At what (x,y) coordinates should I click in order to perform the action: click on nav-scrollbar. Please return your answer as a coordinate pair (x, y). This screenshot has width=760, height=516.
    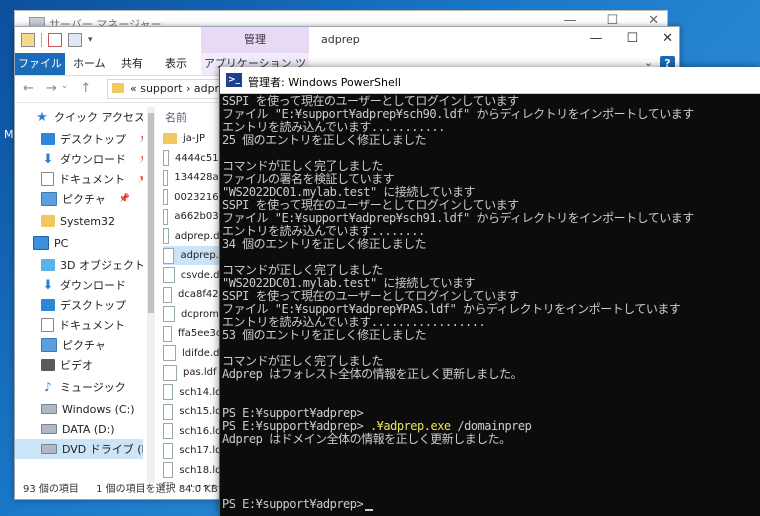
    Looking at the image, I should click on (151, 295).